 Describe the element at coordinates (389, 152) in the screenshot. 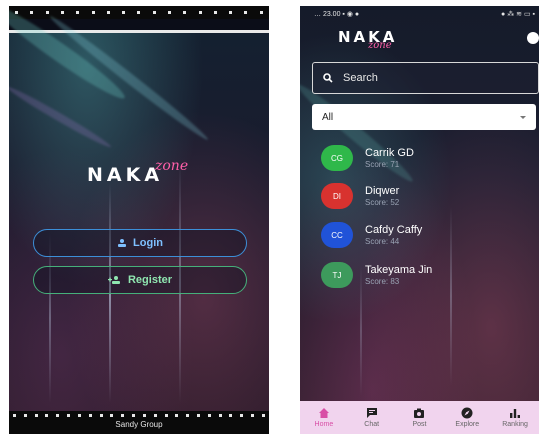

I see `user-name: Carrik GD` at that location.